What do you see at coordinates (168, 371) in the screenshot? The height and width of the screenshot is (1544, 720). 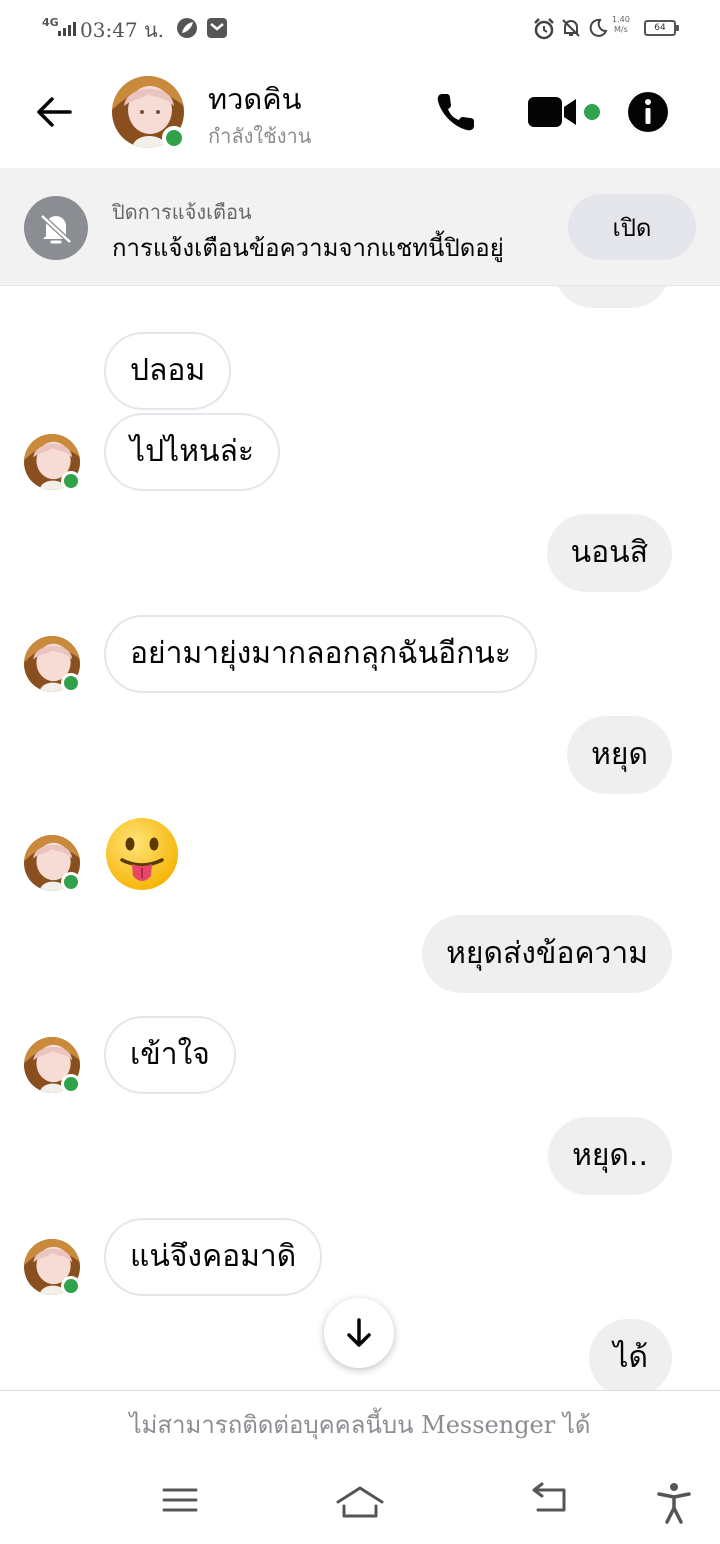 I see `message-bubble-incoming: ปลอม` at bounding box center [168, 371].